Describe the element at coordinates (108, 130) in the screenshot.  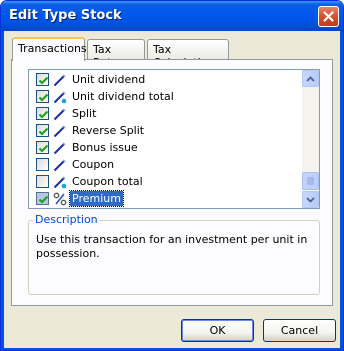
I see `item-label: Reverse Split` at that location.